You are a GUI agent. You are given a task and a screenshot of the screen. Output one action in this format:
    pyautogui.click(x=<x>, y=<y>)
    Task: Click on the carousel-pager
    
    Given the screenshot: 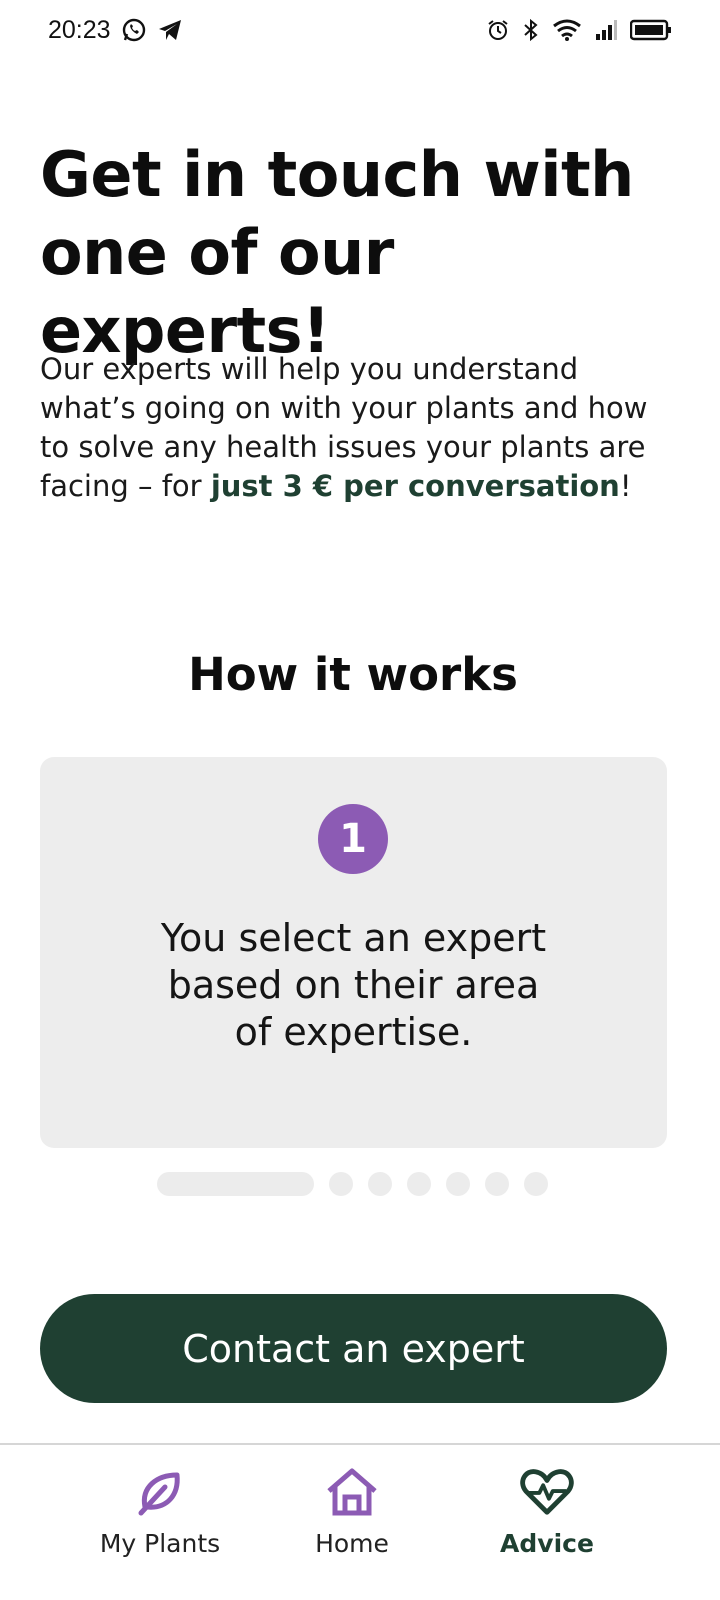 What is the action you would take?
    pyautogui.click(x=352, y=1184)
    